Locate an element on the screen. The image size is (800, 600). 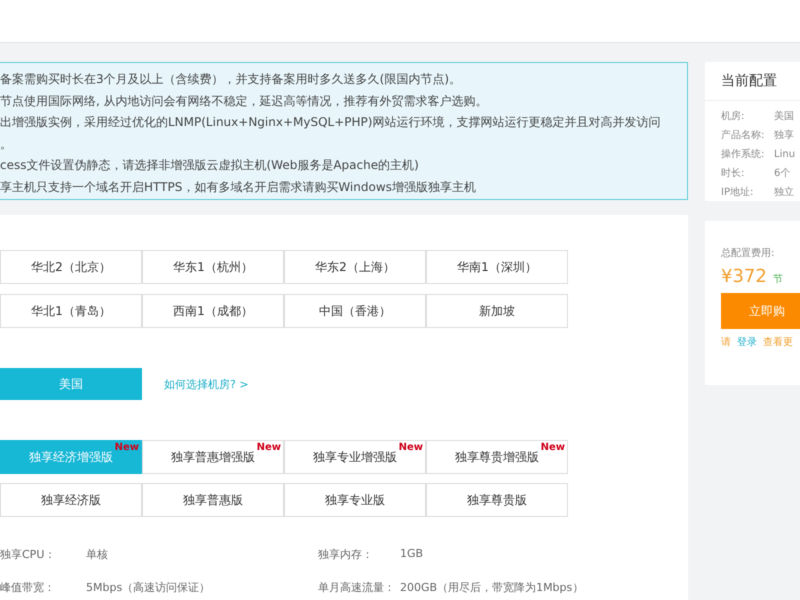
price-label: 总配置费用: is located at coordinates (748, 253).